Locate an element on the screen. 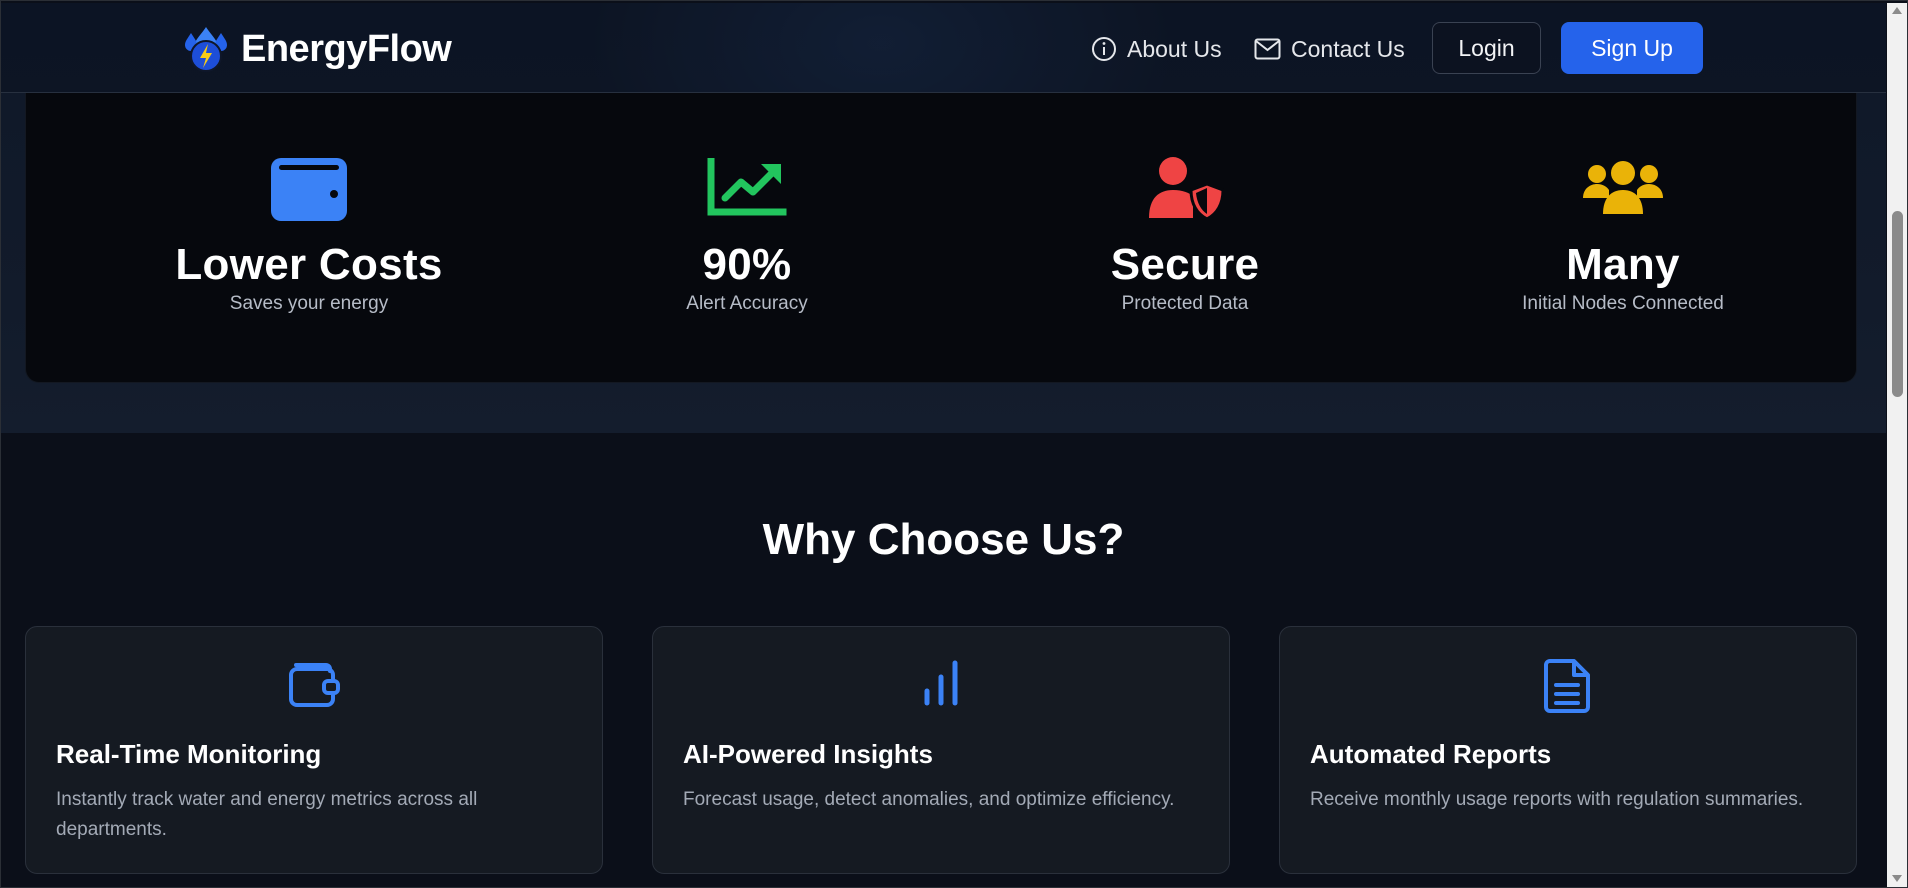 This screenshot has width=1908, height=888. stat-lower-costs: Lower Costs Saves your energy is located at coordinates (309, 234).